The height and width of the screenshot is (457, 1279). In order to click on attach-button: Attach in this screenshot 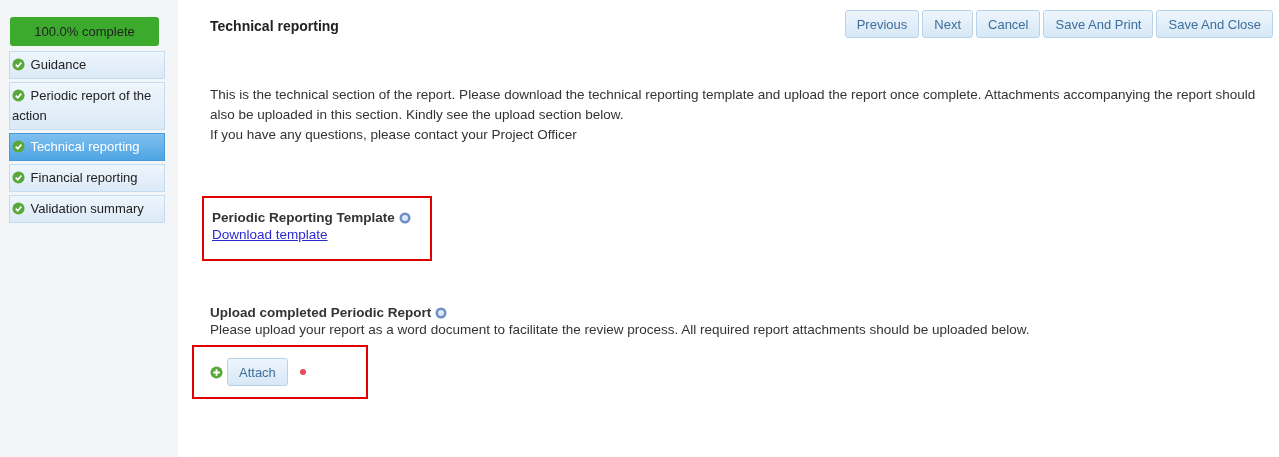, I will do `click(257, 372)`.